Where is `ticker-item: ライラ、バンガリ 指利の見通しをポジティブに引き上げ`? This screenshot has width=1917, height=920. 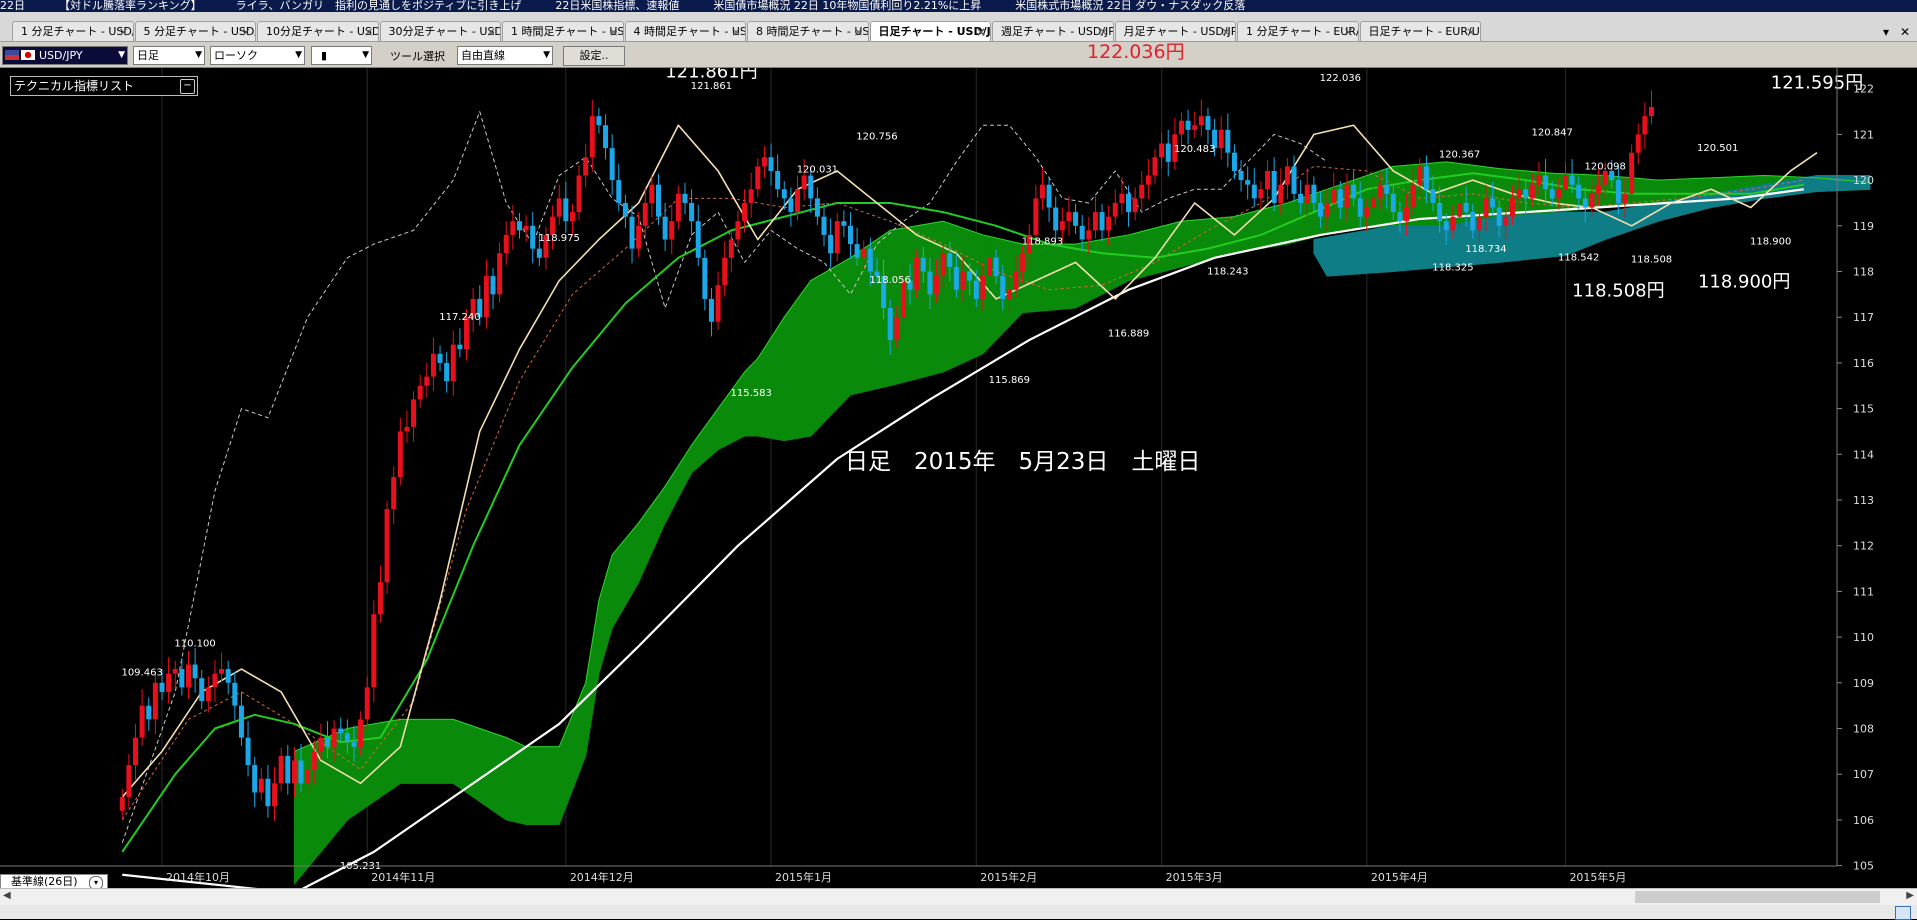
ticker-item: ライラ、バンガリ 指利の見通しをポジティブに引き上げ is located at coordinates (379, 6).